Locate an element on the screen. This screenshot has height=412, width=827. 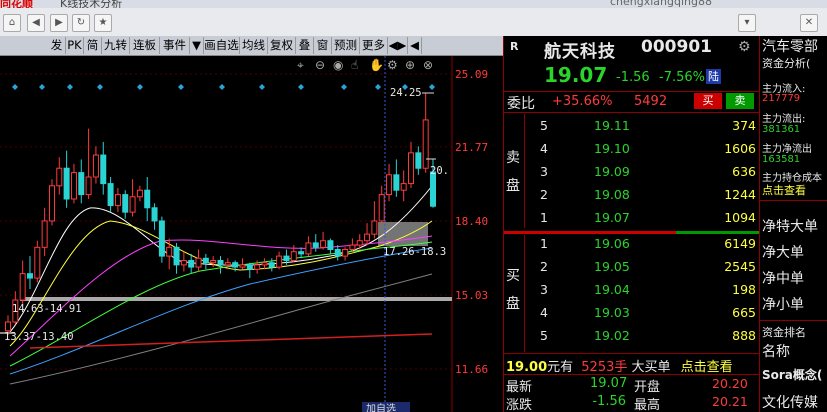
toolbar-button: 更多 is located at coordinates (374, 45).